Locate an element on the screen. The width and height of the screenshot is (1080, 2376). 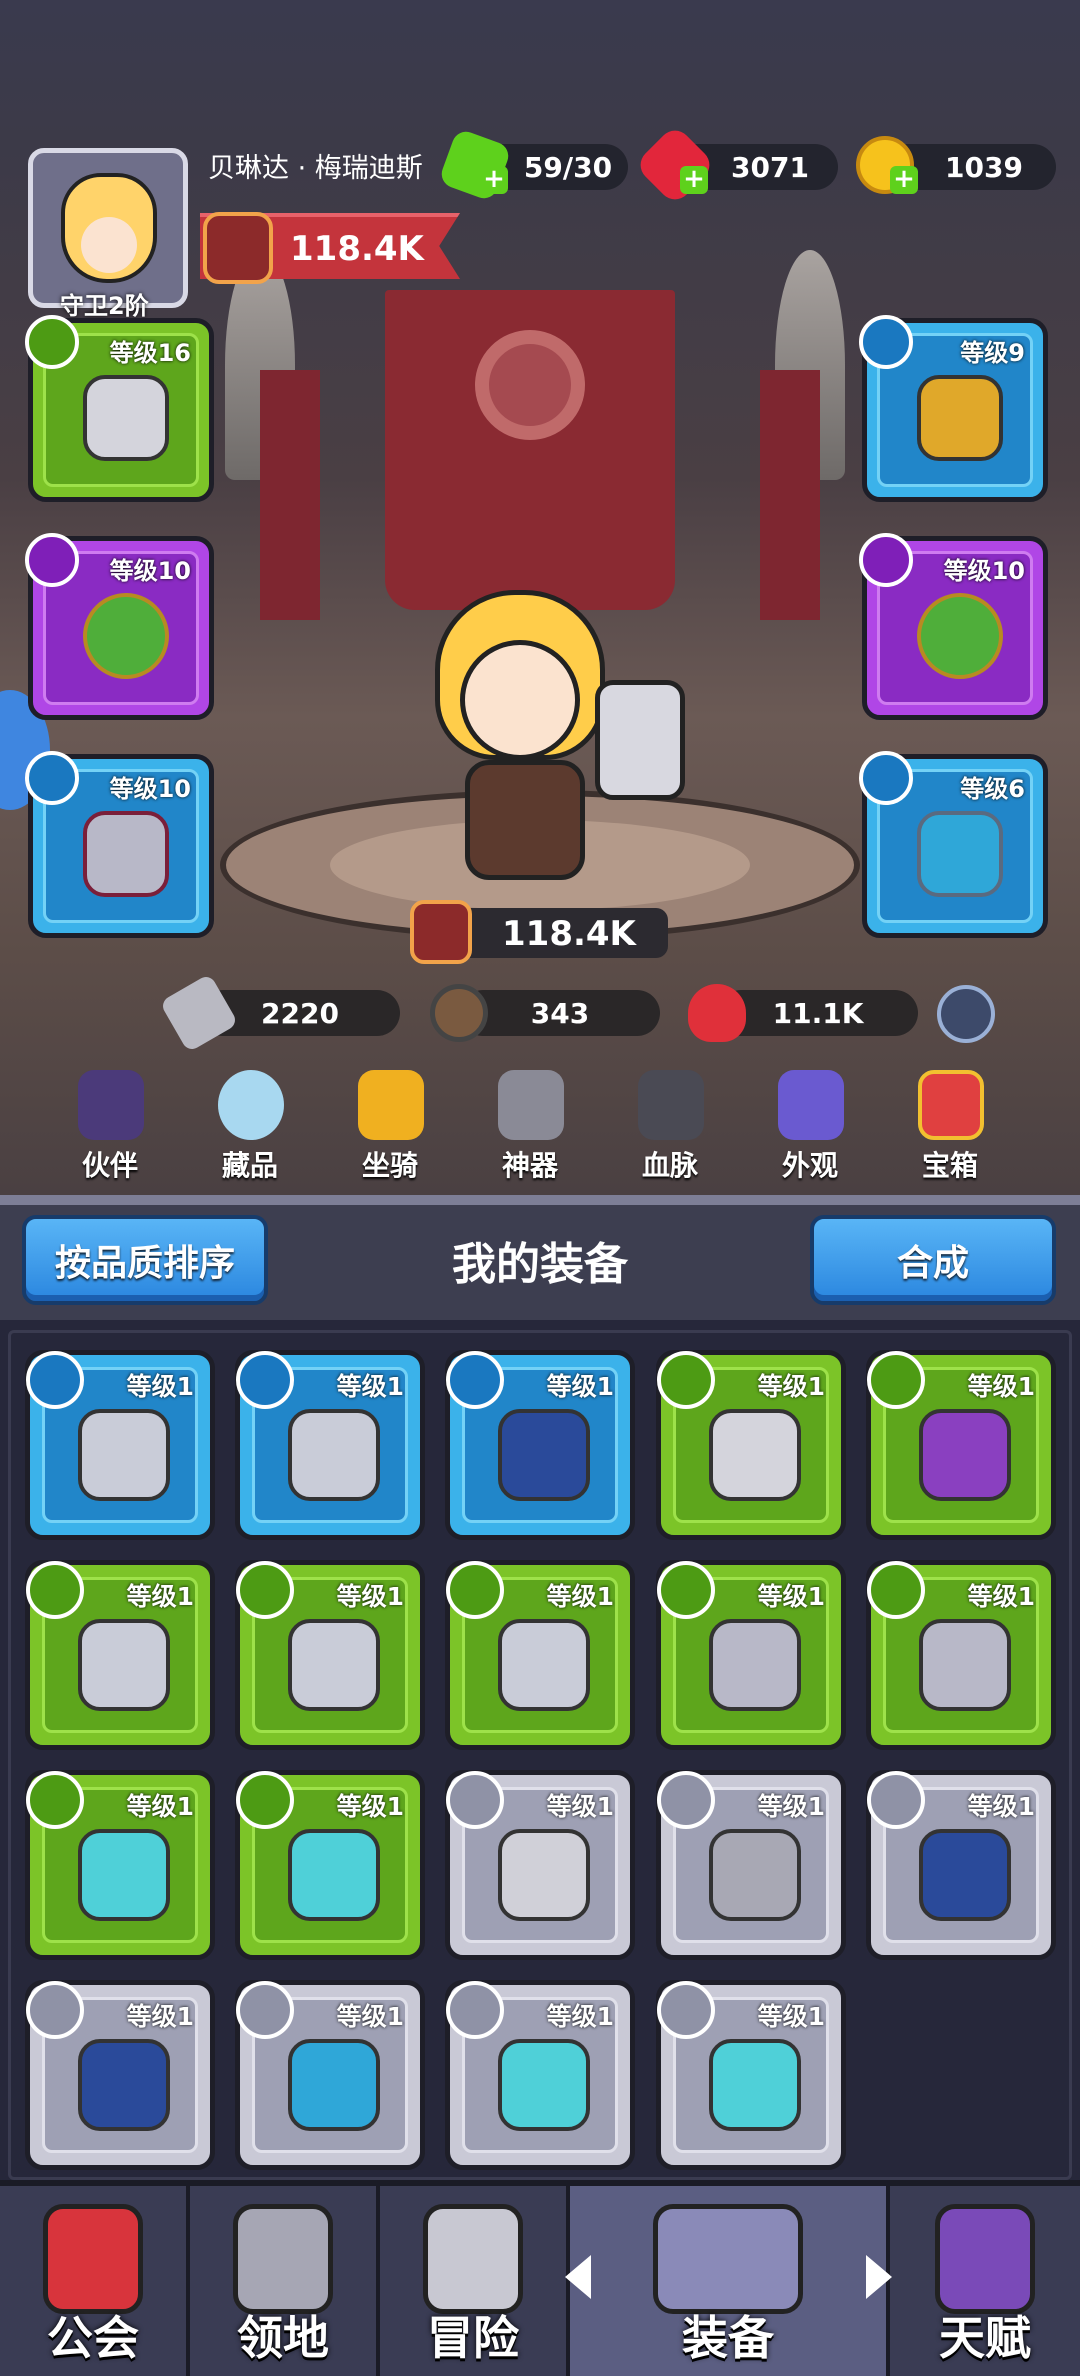
tab-collection: 藏品 is located at coordinates (250, 1126).